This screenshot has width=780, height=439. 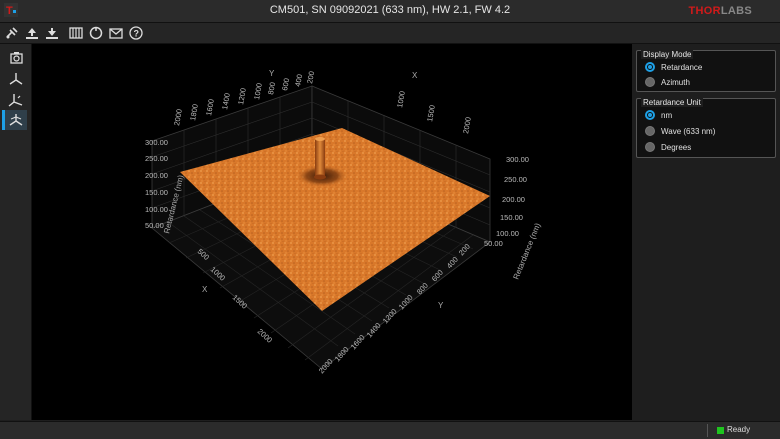 I want to click on help-icon: ?, so click(x=136, y=33).